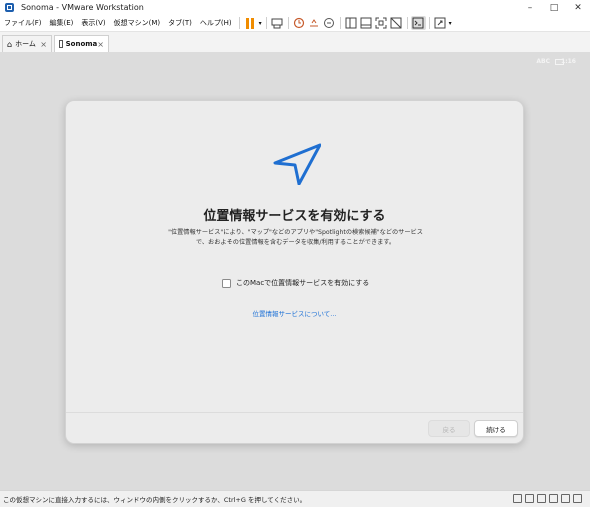 The width and height of the screenshot is (590, 507). I want to click on stretch-guest-icon, so click(440, 23).